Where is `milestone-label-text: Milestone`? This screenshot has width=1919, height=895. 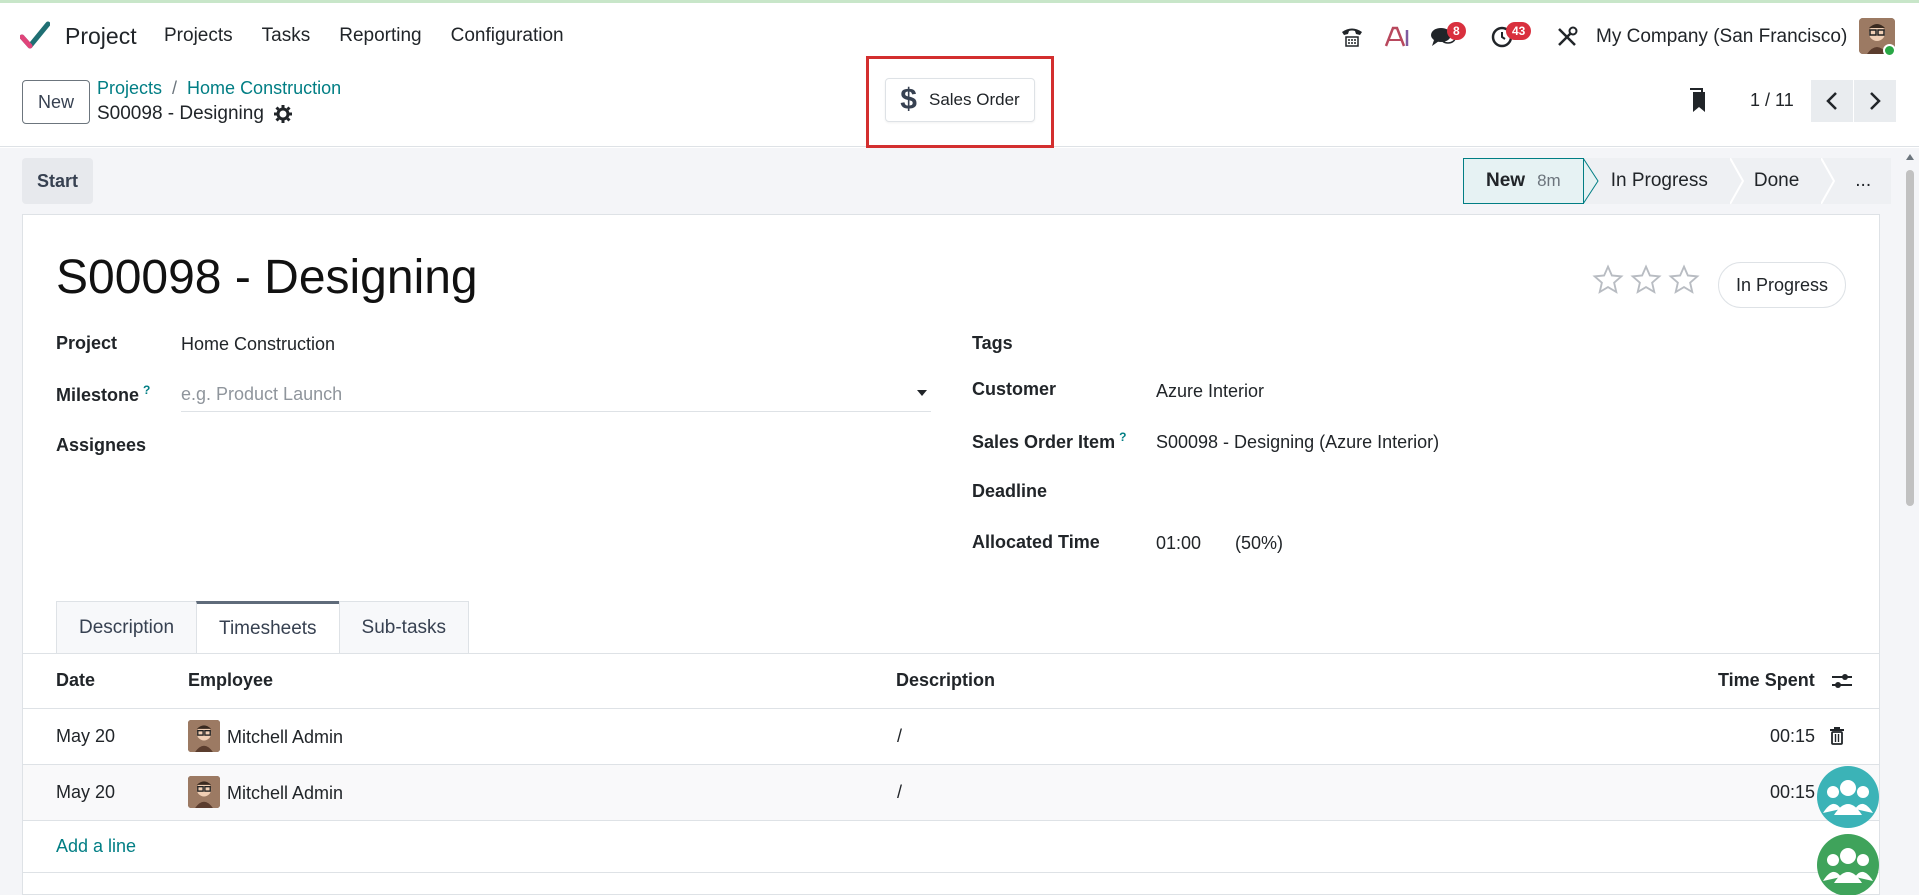
milestone-label-text: Milestone is located at coordinates (98, 395).